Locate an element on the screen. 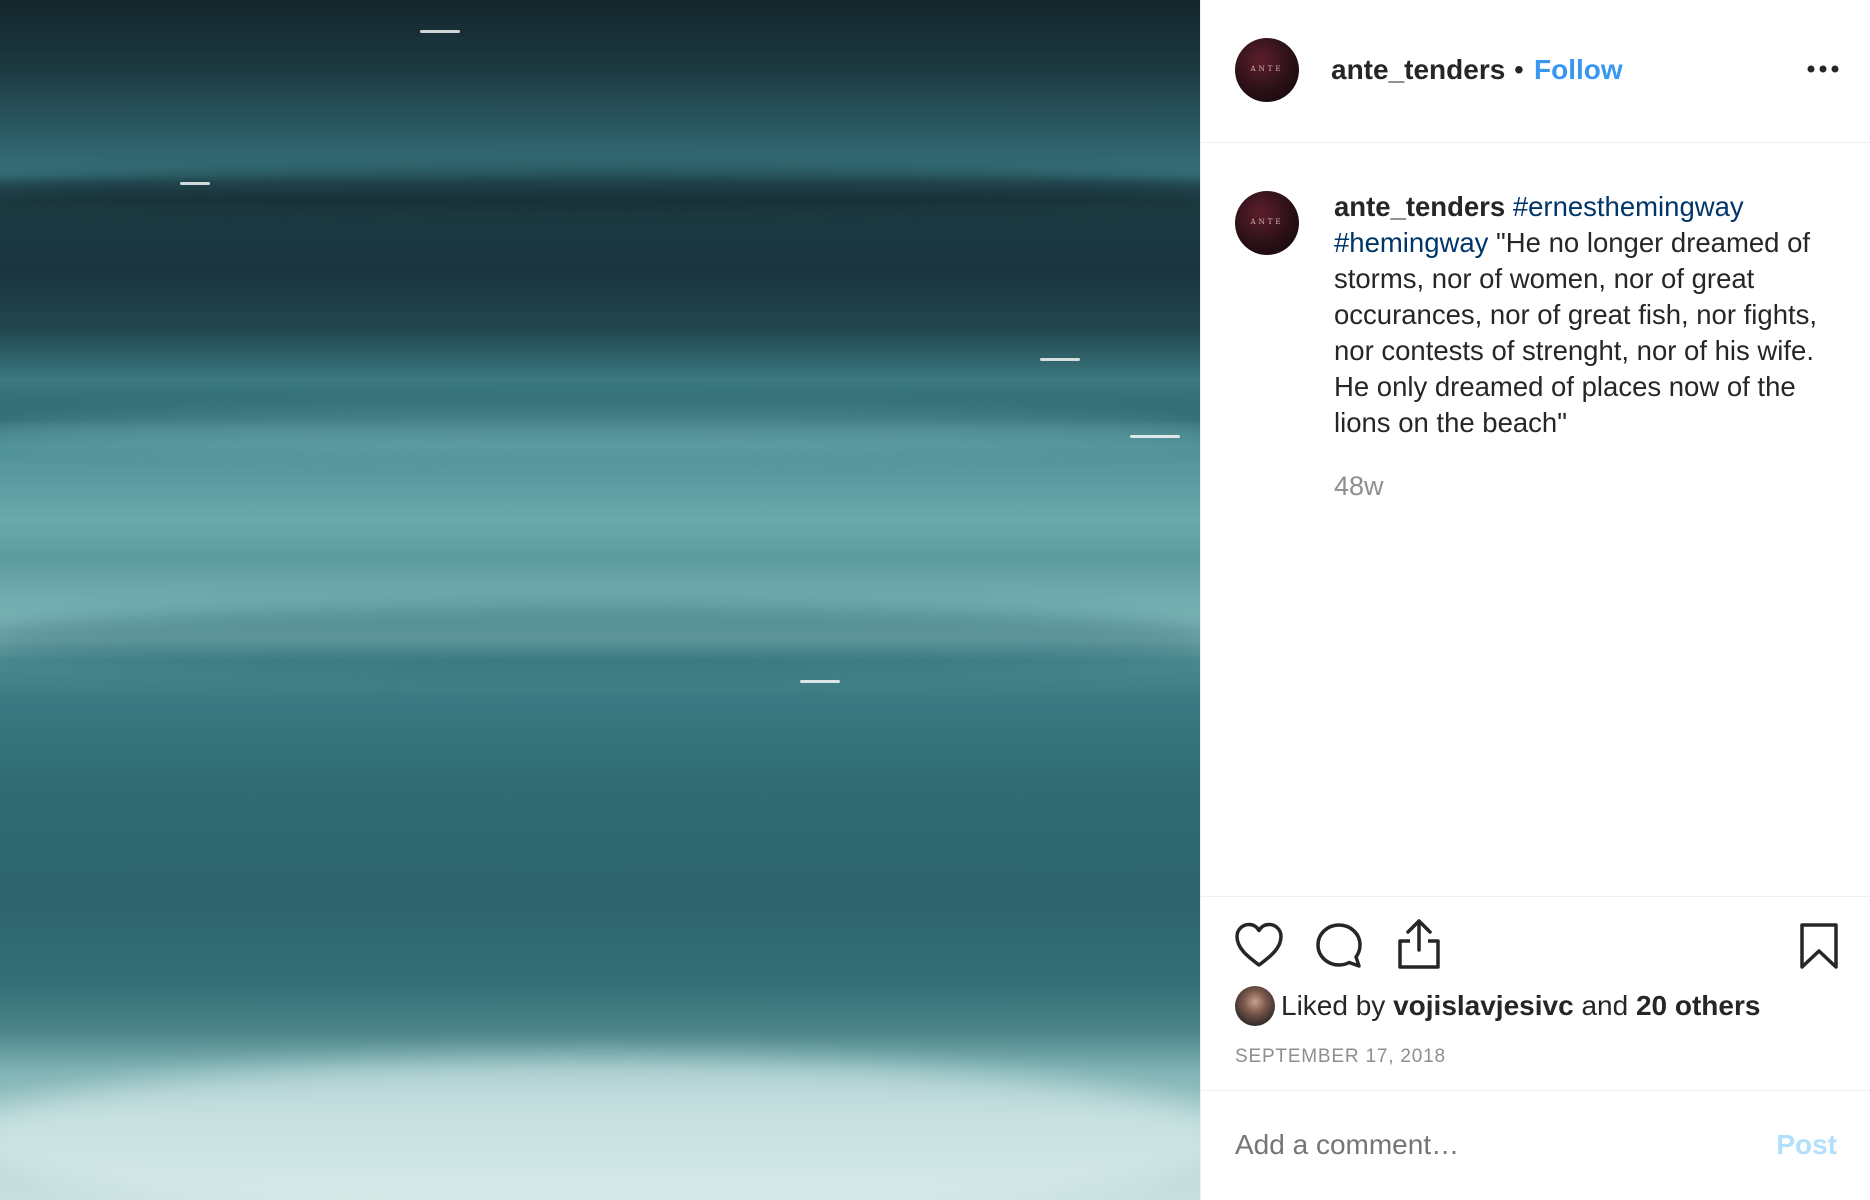 The height and width of the screenshot is (1200, 1870). post-header: ANTE ante_tenders • Follow is located at coordinates (1535, 71).